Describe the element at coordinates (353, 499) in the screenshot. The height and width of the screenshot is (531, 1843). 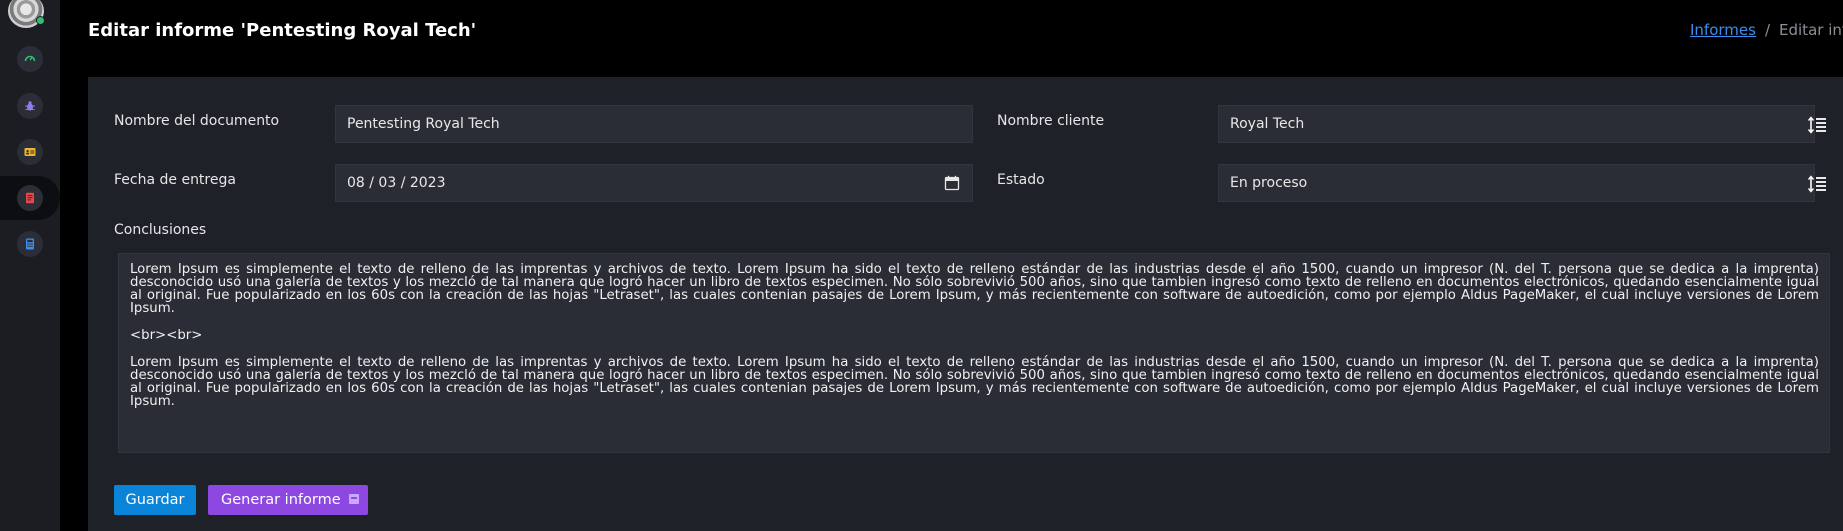
I see `word-file-icon` at that location.